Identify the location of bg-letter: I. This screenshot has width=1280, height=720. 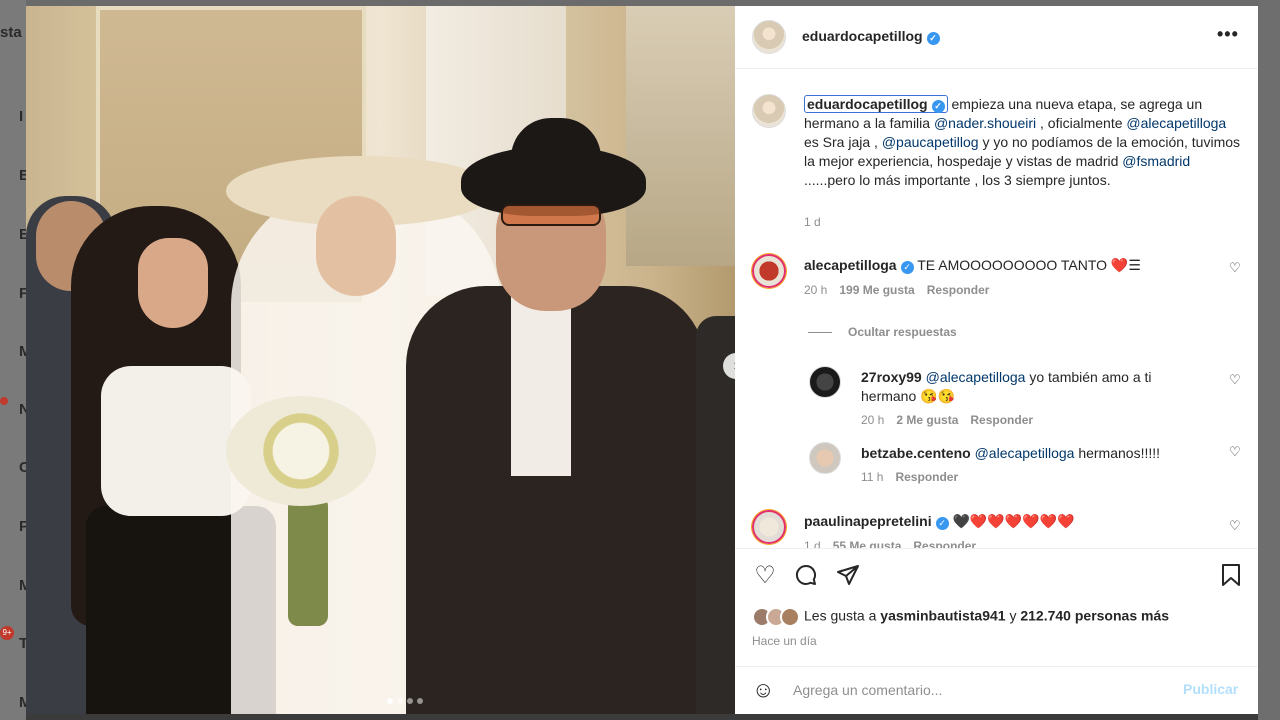
(21, 116).